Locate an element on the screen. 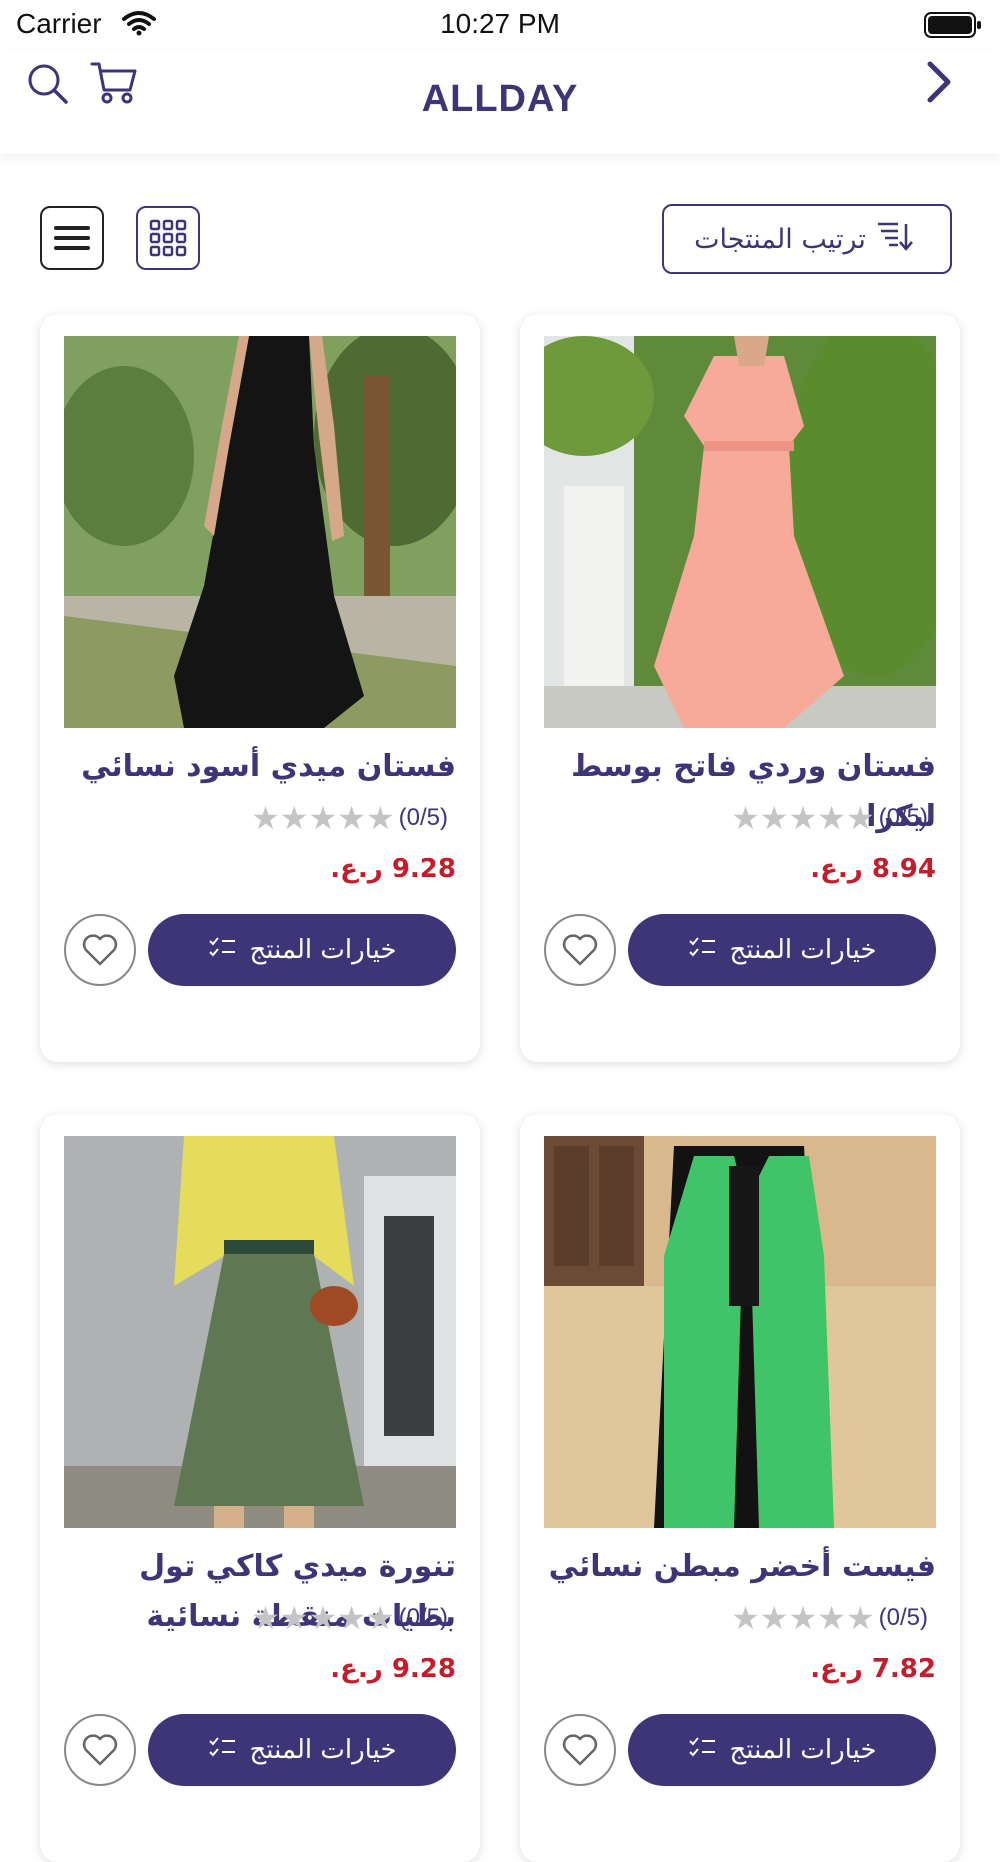 Image resolution: width=1000 pixels, height=1862 pixels. battery-icon is located at coordinates (953, 27).